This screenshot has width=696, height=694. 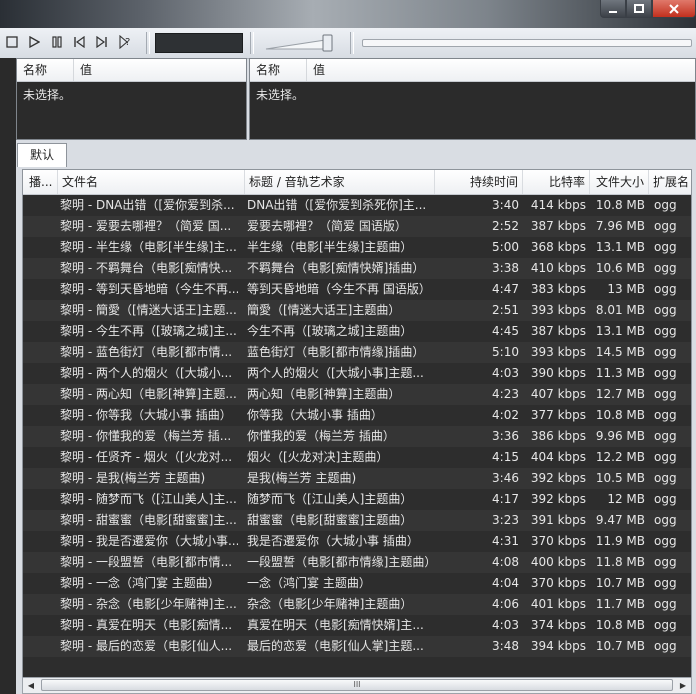 What do you see at coordinates (148, 43) in the screenshot?
I see `toolbar-separator` at bounding box center [148, 43].